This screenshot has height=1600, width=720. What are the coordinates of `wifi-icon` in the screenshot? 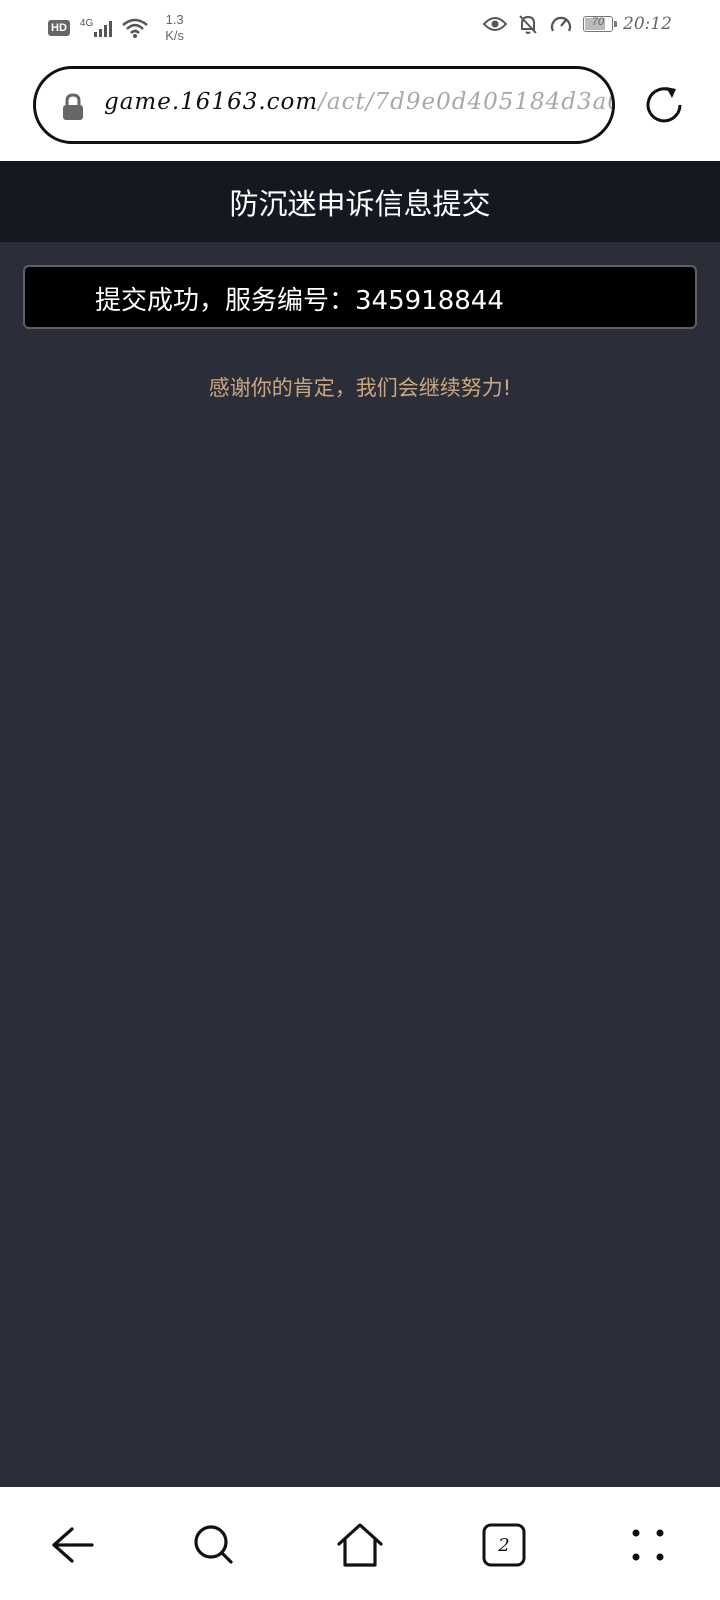 It's located at (135, 28).